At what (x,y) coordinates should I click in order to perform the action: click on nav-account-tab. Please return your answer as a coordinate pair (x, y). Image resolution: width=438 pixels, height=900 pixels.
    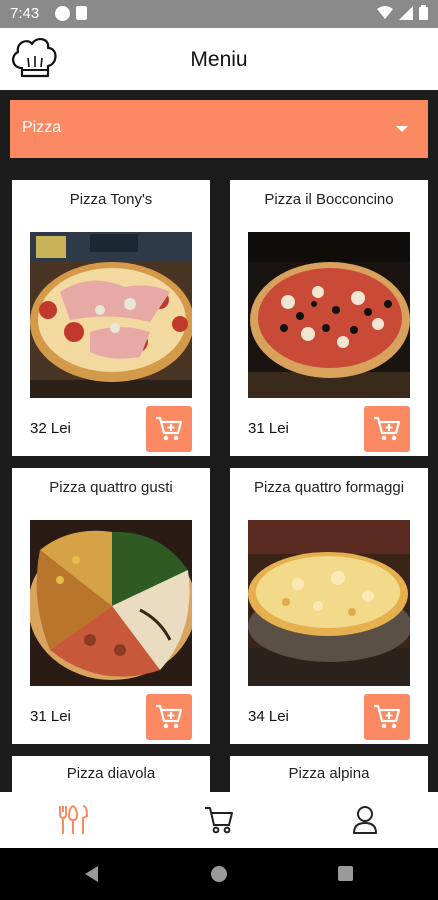
    Looking at the image, I should click on (365, 820).